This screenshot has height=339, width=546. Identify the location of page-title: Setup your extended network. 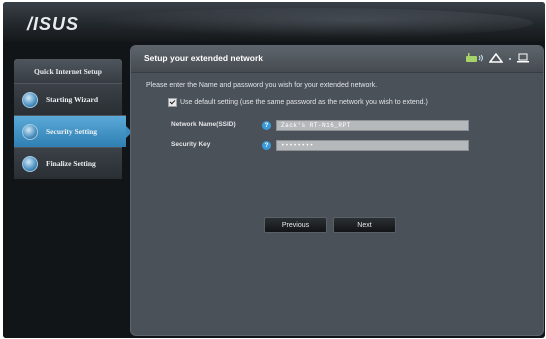
(204, 58).